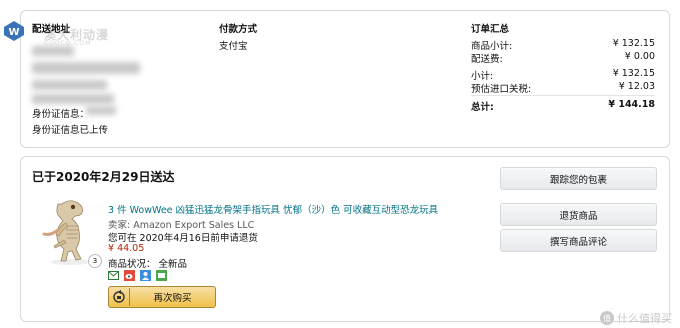  I want to click on write-review-button: 撰写商品评论, so click(578, 240).